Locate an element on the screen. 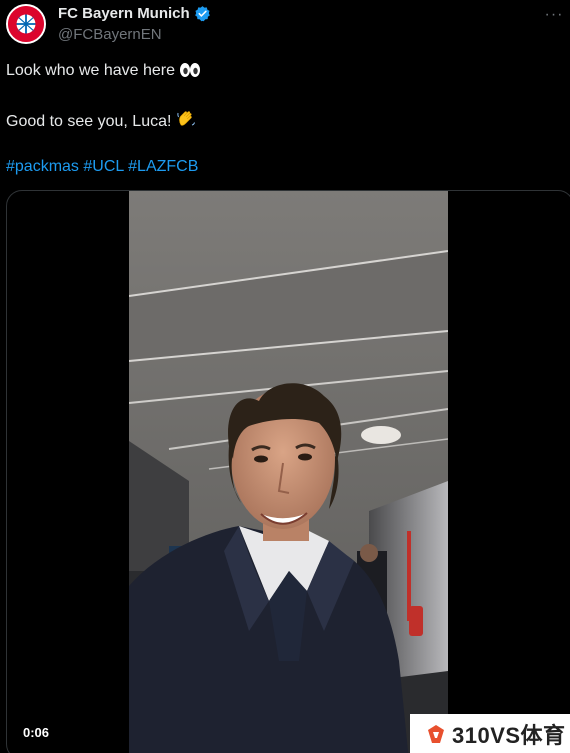  fc-bayern-logo-icon is located at coordinates (26, 24).